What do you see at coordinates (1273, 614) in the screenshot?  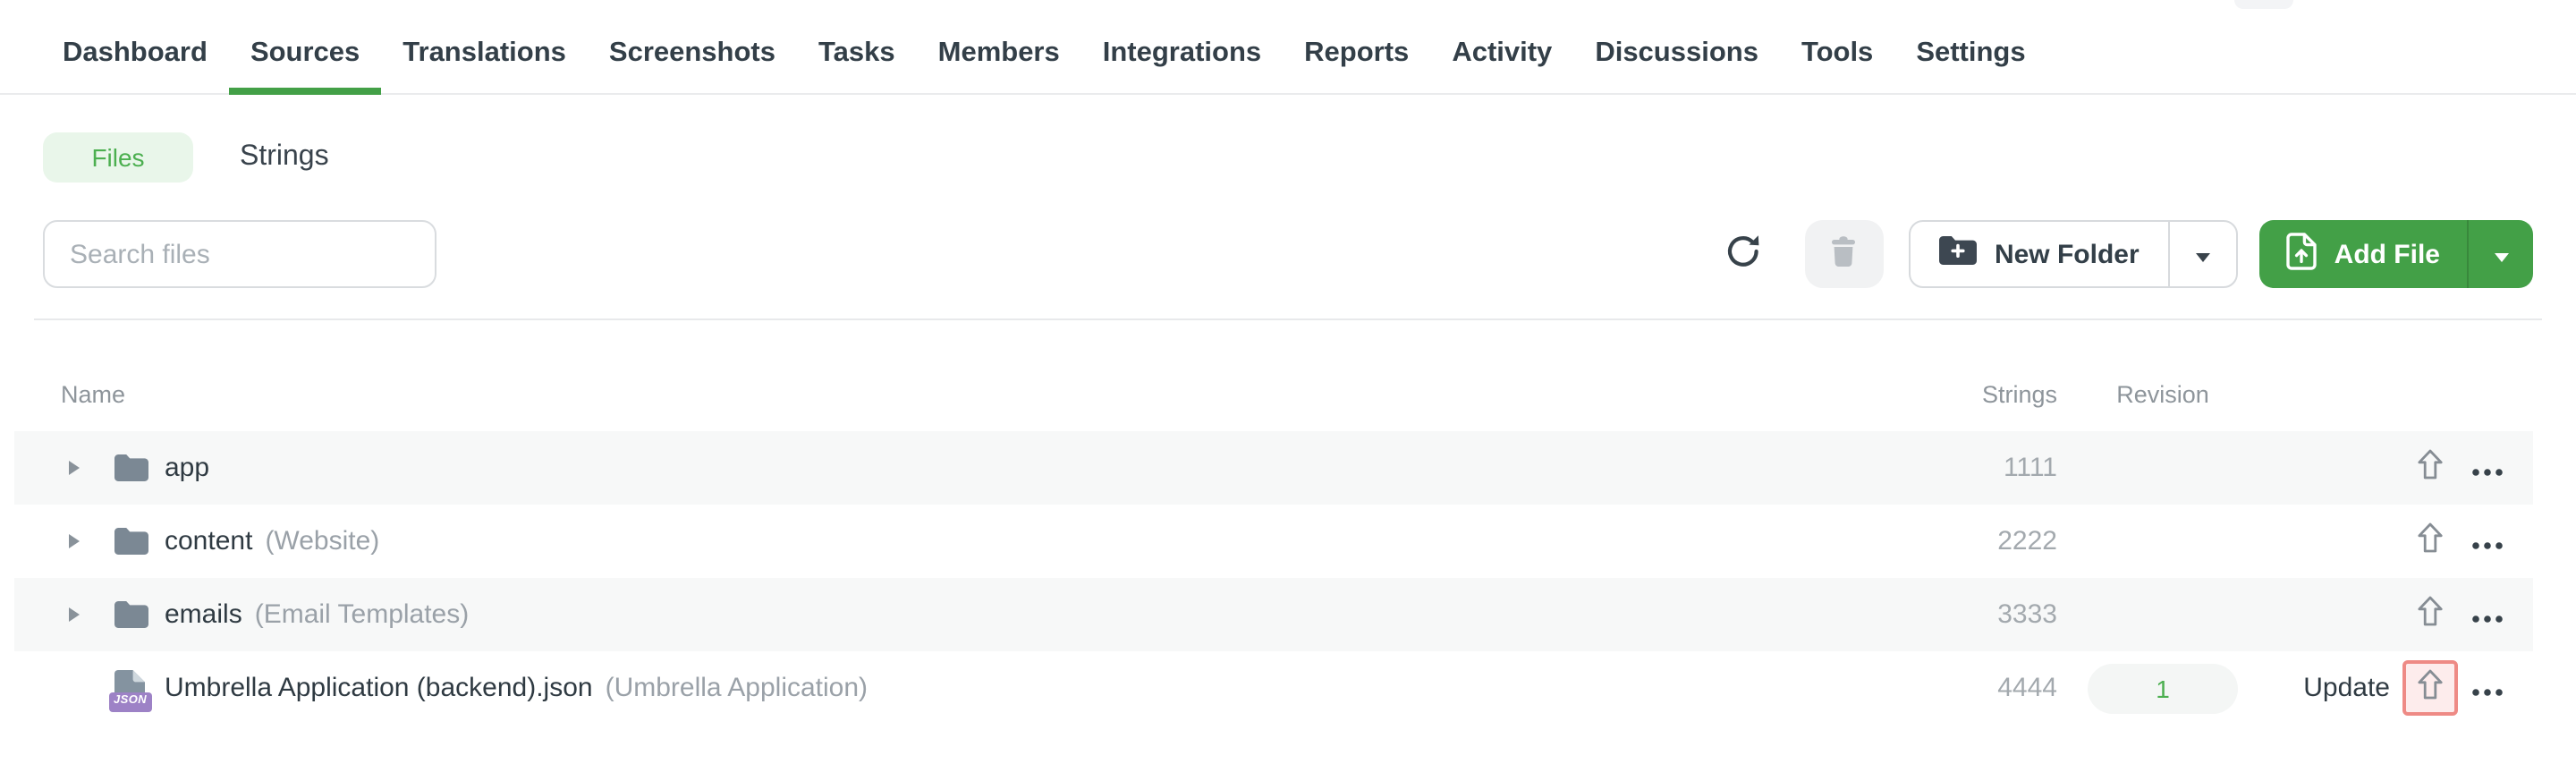 I see `table-row: emails (Email Templates) 3333` at bounding box center [1273, 614].